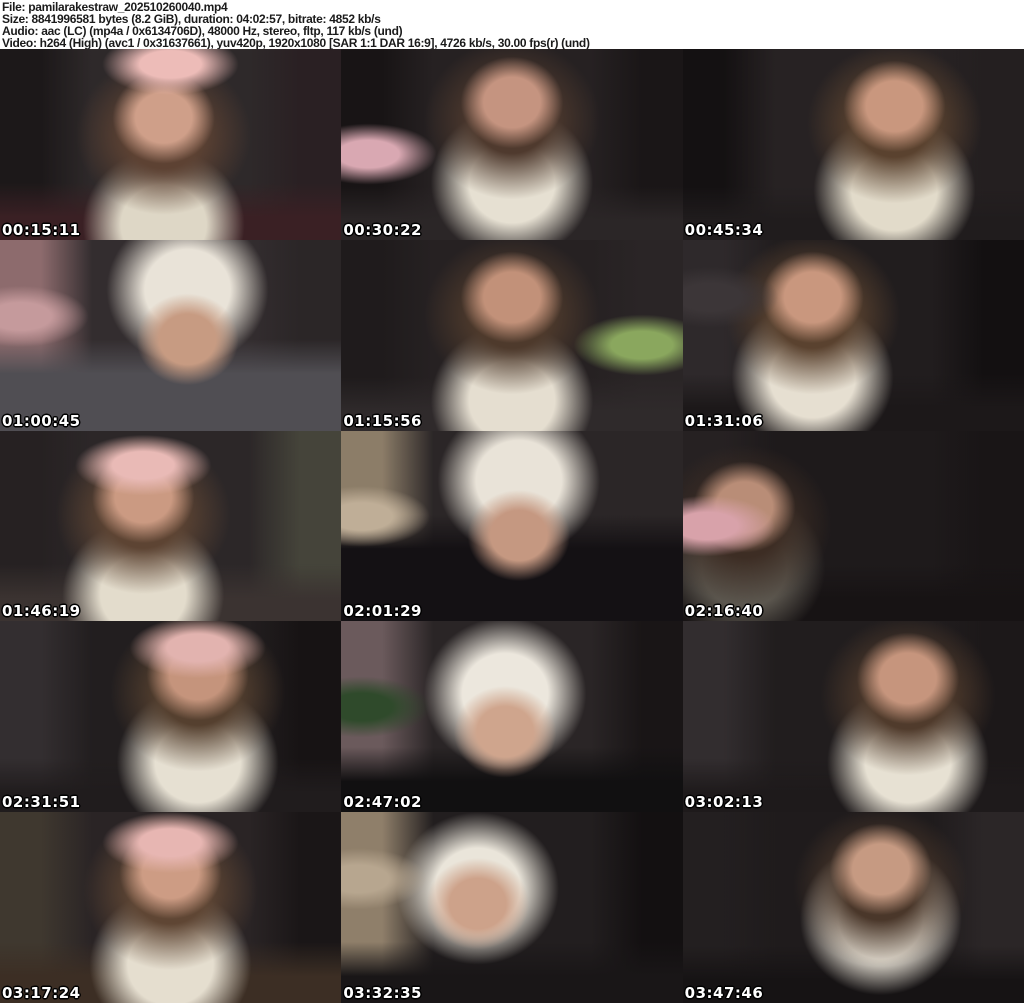 The height and width of the screenshot is (1003, 1024). I want to click on video-thumbnail: 02:31:51, so click(171, 717).